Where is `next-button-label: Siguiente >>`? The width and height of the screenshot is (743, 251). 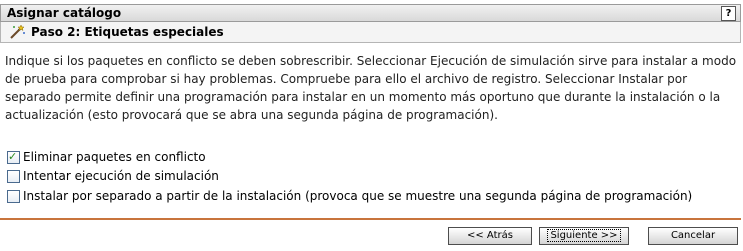
next-button-label: Siguiente >> is located at coordinates (584, 235).